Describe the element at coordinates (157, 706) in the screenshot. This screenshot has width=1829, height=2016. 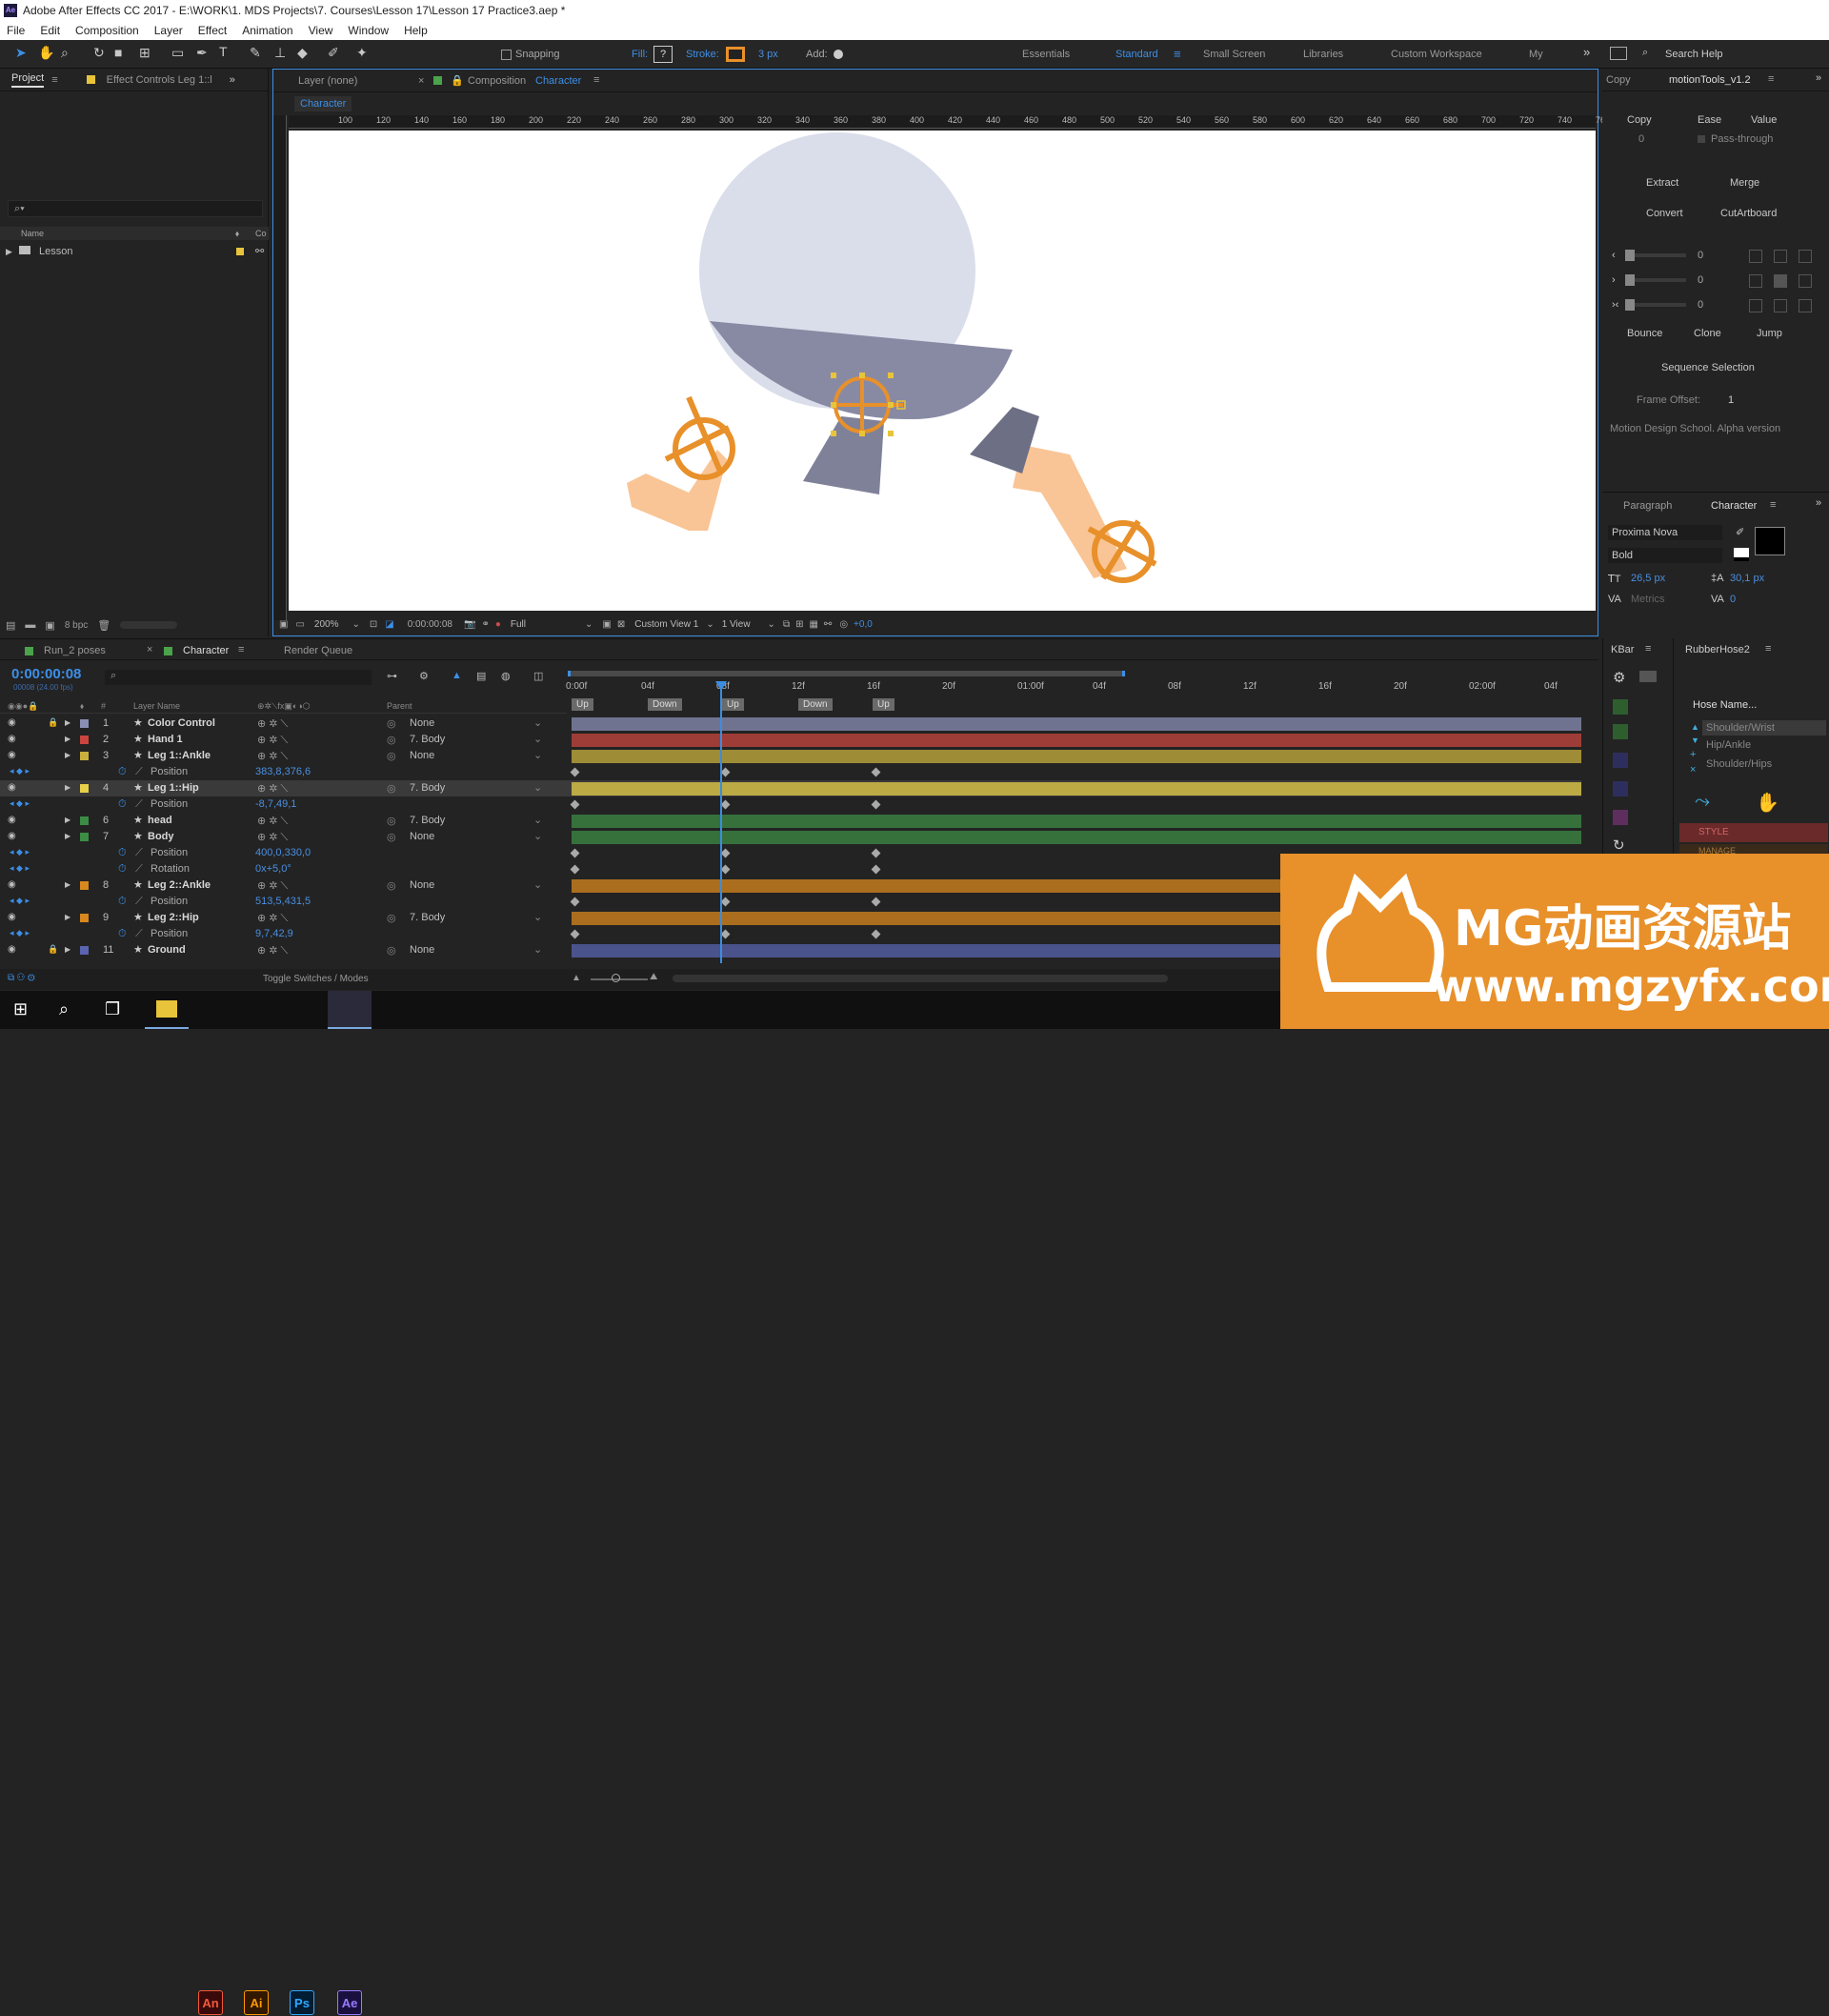
I see `layer-name-column: Layer Name` at that location.